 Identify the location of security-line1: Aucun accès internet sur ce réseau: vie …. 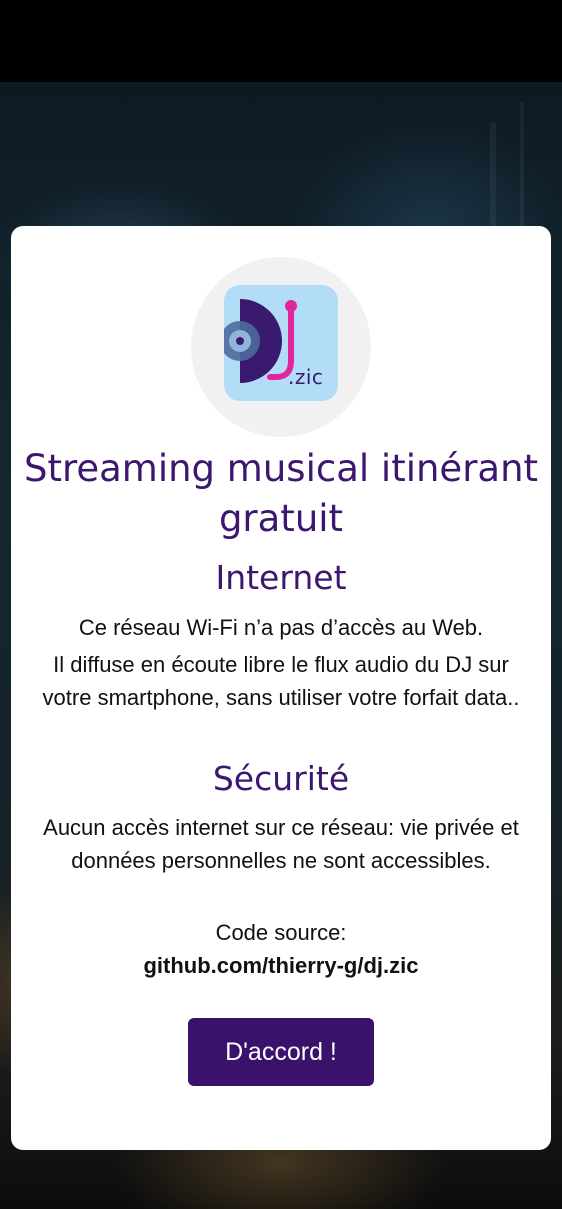
(281, 844).